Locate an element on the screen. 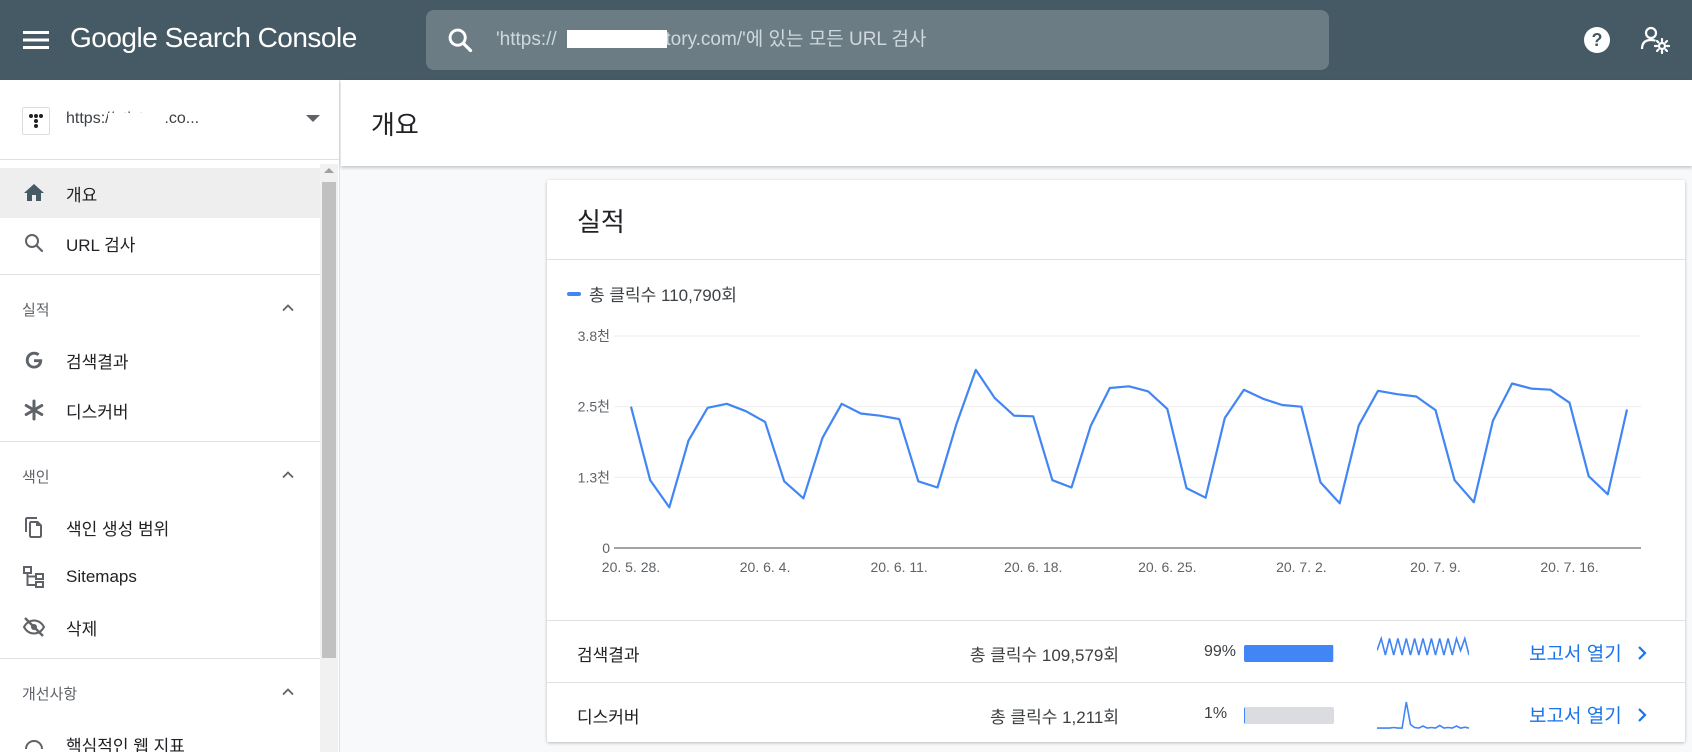 Image resolution: width=1692 pixels, height=752 pixels. legend-swatch is located at coordinates (574, 293).